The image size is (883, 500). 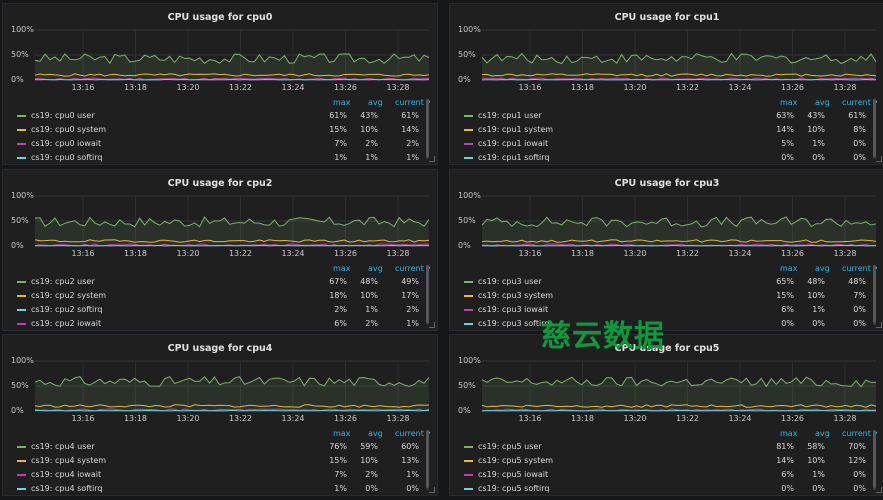 What do you see at coordinates (514, 323) in the screenshot?
I see `legend-series-name: cs19: cpu3 softirq` at bounding box center [514, 323].